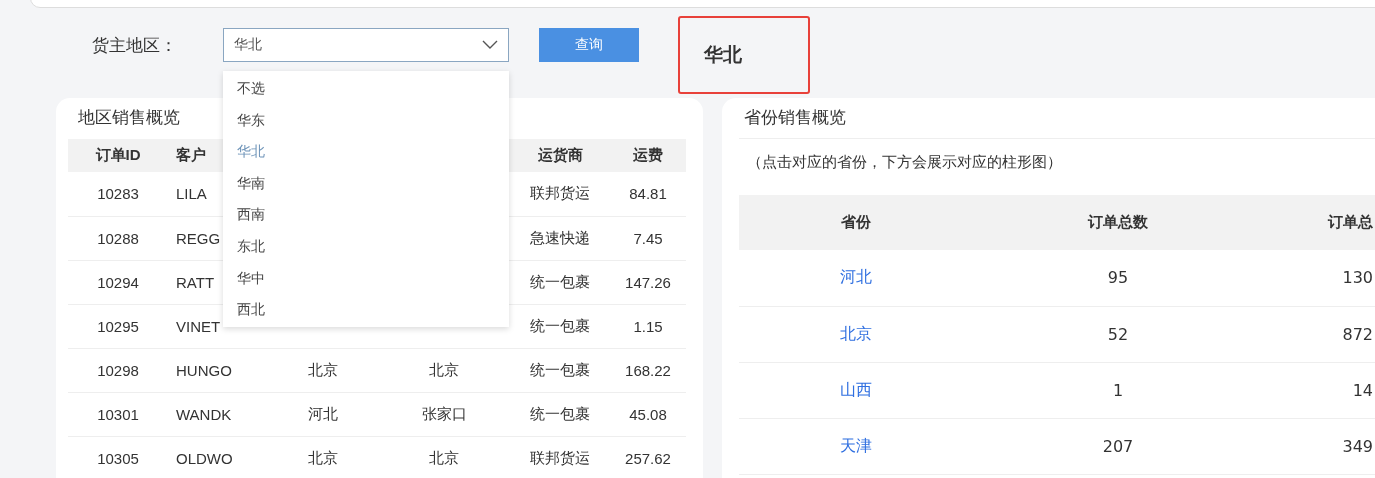 The height and width of the screenshot is (478, 1375). What do you see at coordinates (490, 45) in the screenshot?
I see `chevron-down-icon` at bounding box center [490, 45].